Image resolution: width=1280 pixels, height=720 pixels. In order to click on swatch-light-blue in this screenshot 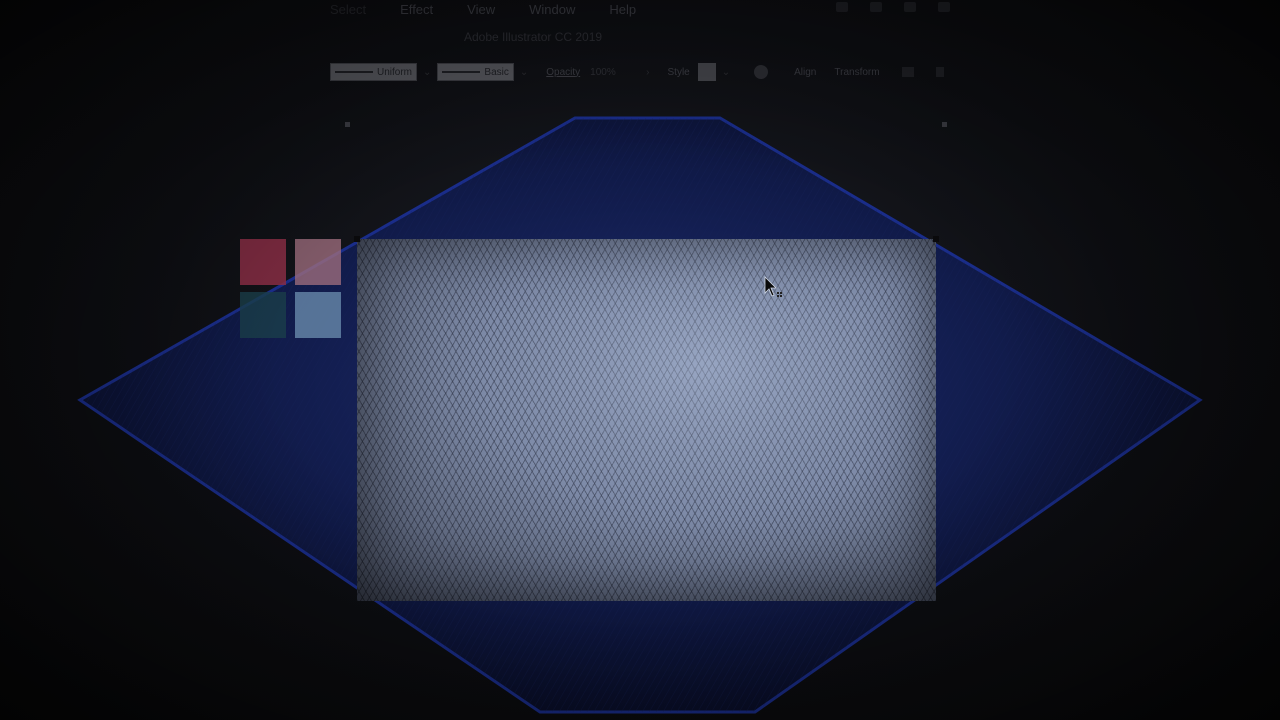, I will do `click(318, 315)`.